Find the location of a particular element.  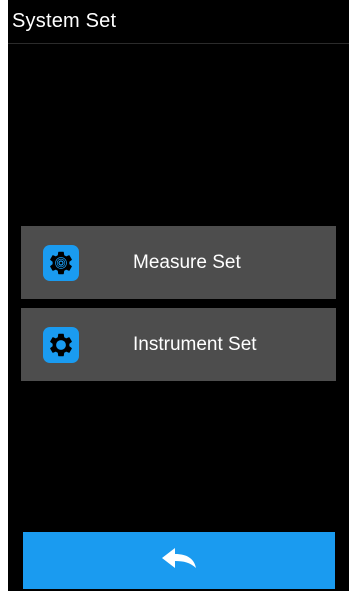

instrument-set-button: Instrument Set is located at coordinates (178, 344).